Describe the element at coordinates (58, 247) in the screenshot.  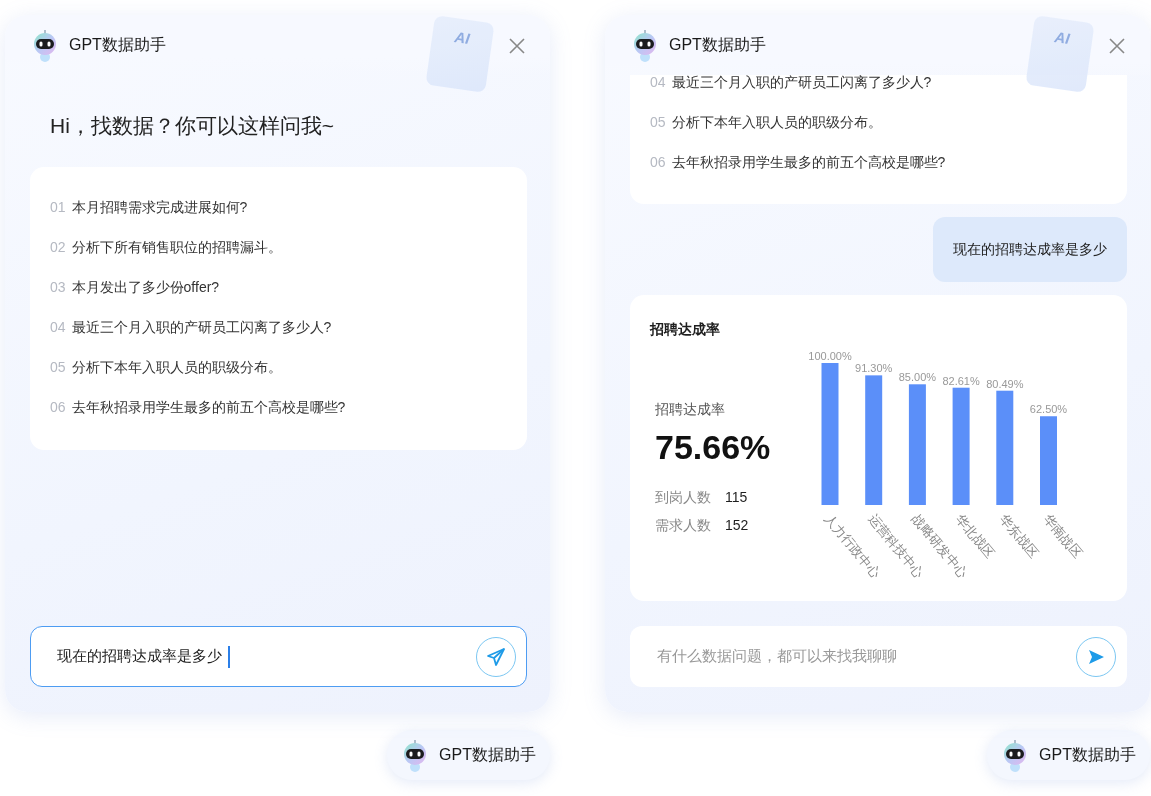
I see `question-number: 02` at that location.